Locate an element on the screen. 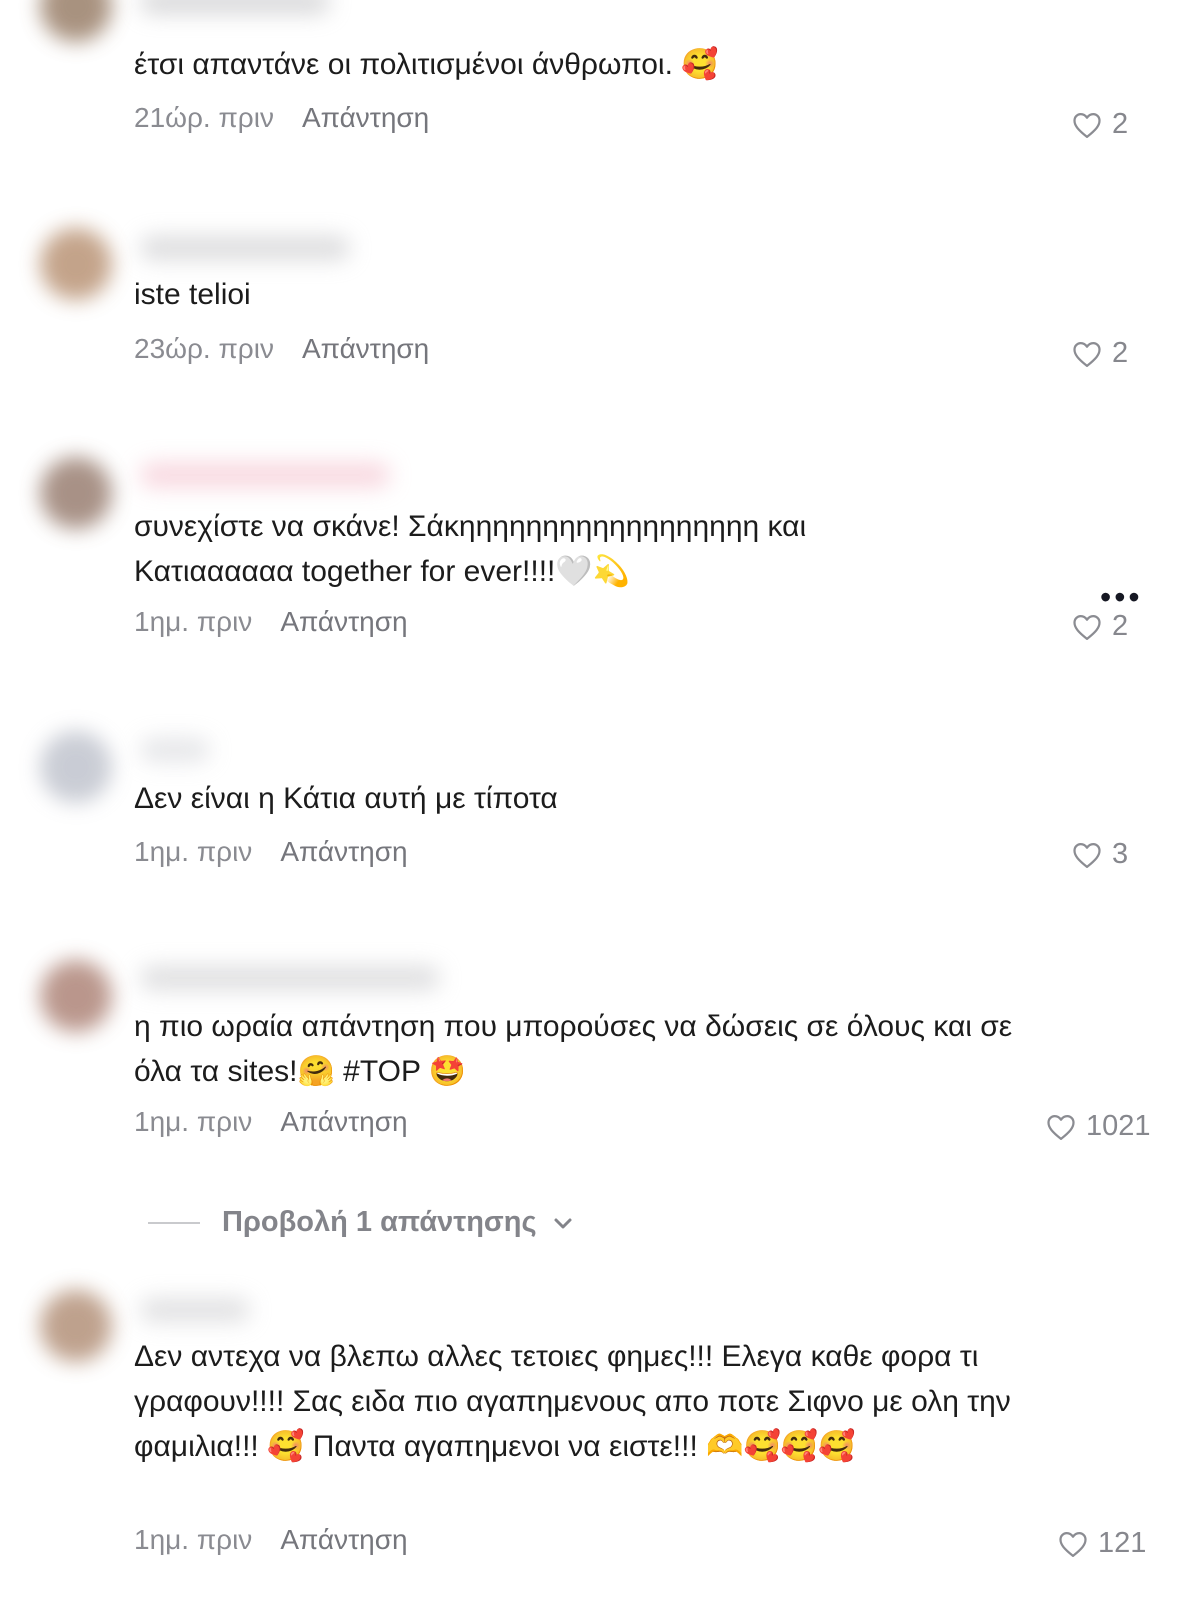 This screenshot has width=1200, height=1601. view-replies-button: Προβολή 1 απάντησης is located at coordinates (360, 1222).